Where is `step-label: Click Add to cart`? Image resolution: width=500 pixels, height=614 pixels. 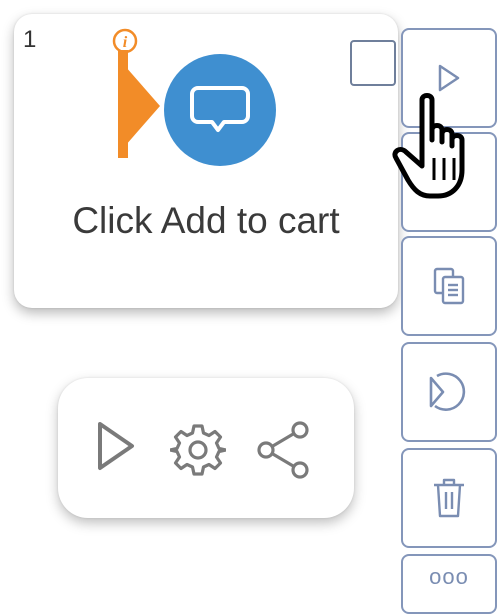 step-label: Click Add to cart is located at coordinates (206, 220).